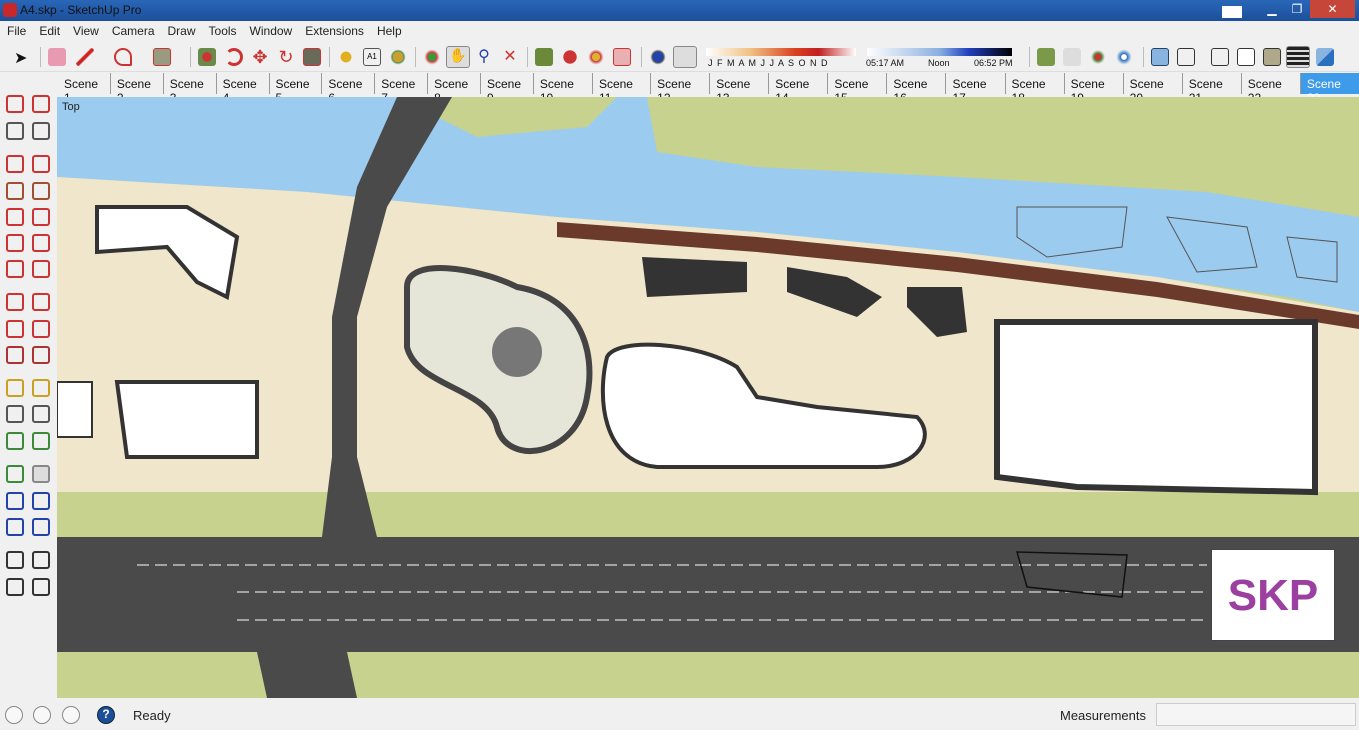 This screenshot has height=730, width=1359. What do you see at coordinates (1272, 57) in the screenshot?
I see `shaded-style-icon` at bounding box center [1272, 57].